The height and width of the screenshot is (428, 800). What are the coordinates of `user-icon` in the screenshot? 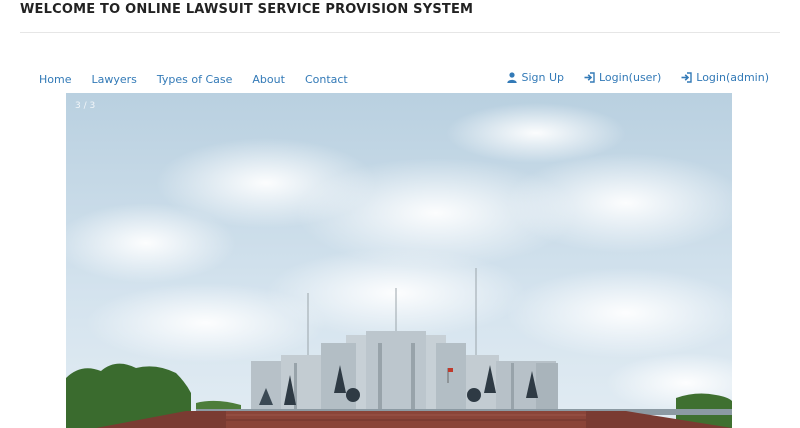 It's located at (512, 77).